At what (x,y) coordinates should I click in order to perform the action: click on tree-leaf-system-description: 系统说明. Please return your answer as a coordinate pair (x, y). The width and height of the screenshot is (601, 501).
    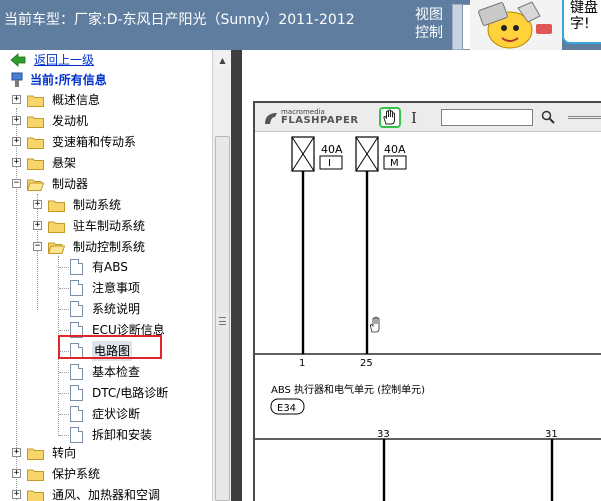
    Looking at the image, I should click on (140, 309).